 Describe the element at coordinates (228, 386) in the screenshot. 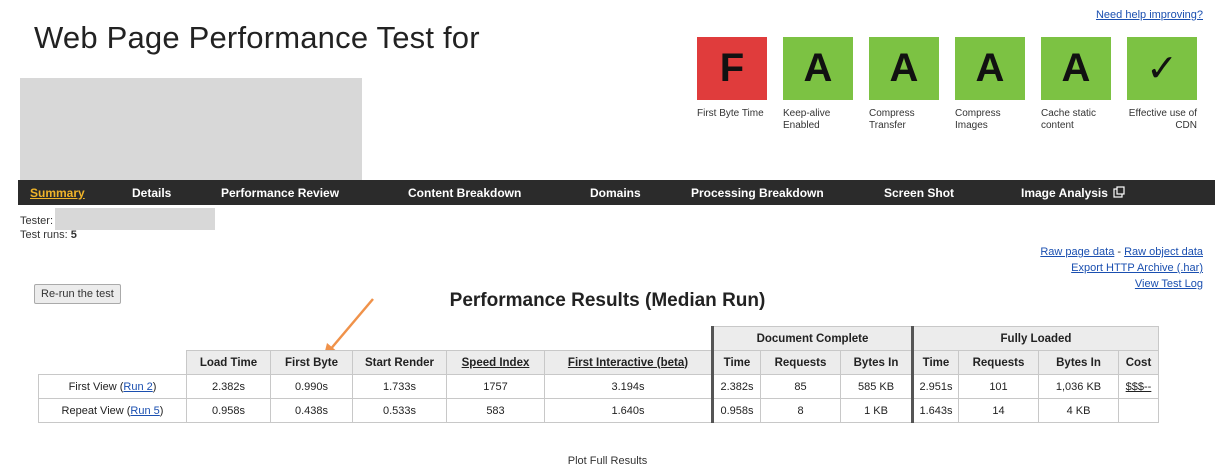

I see `cell-load-time: 2.382s` at that location.